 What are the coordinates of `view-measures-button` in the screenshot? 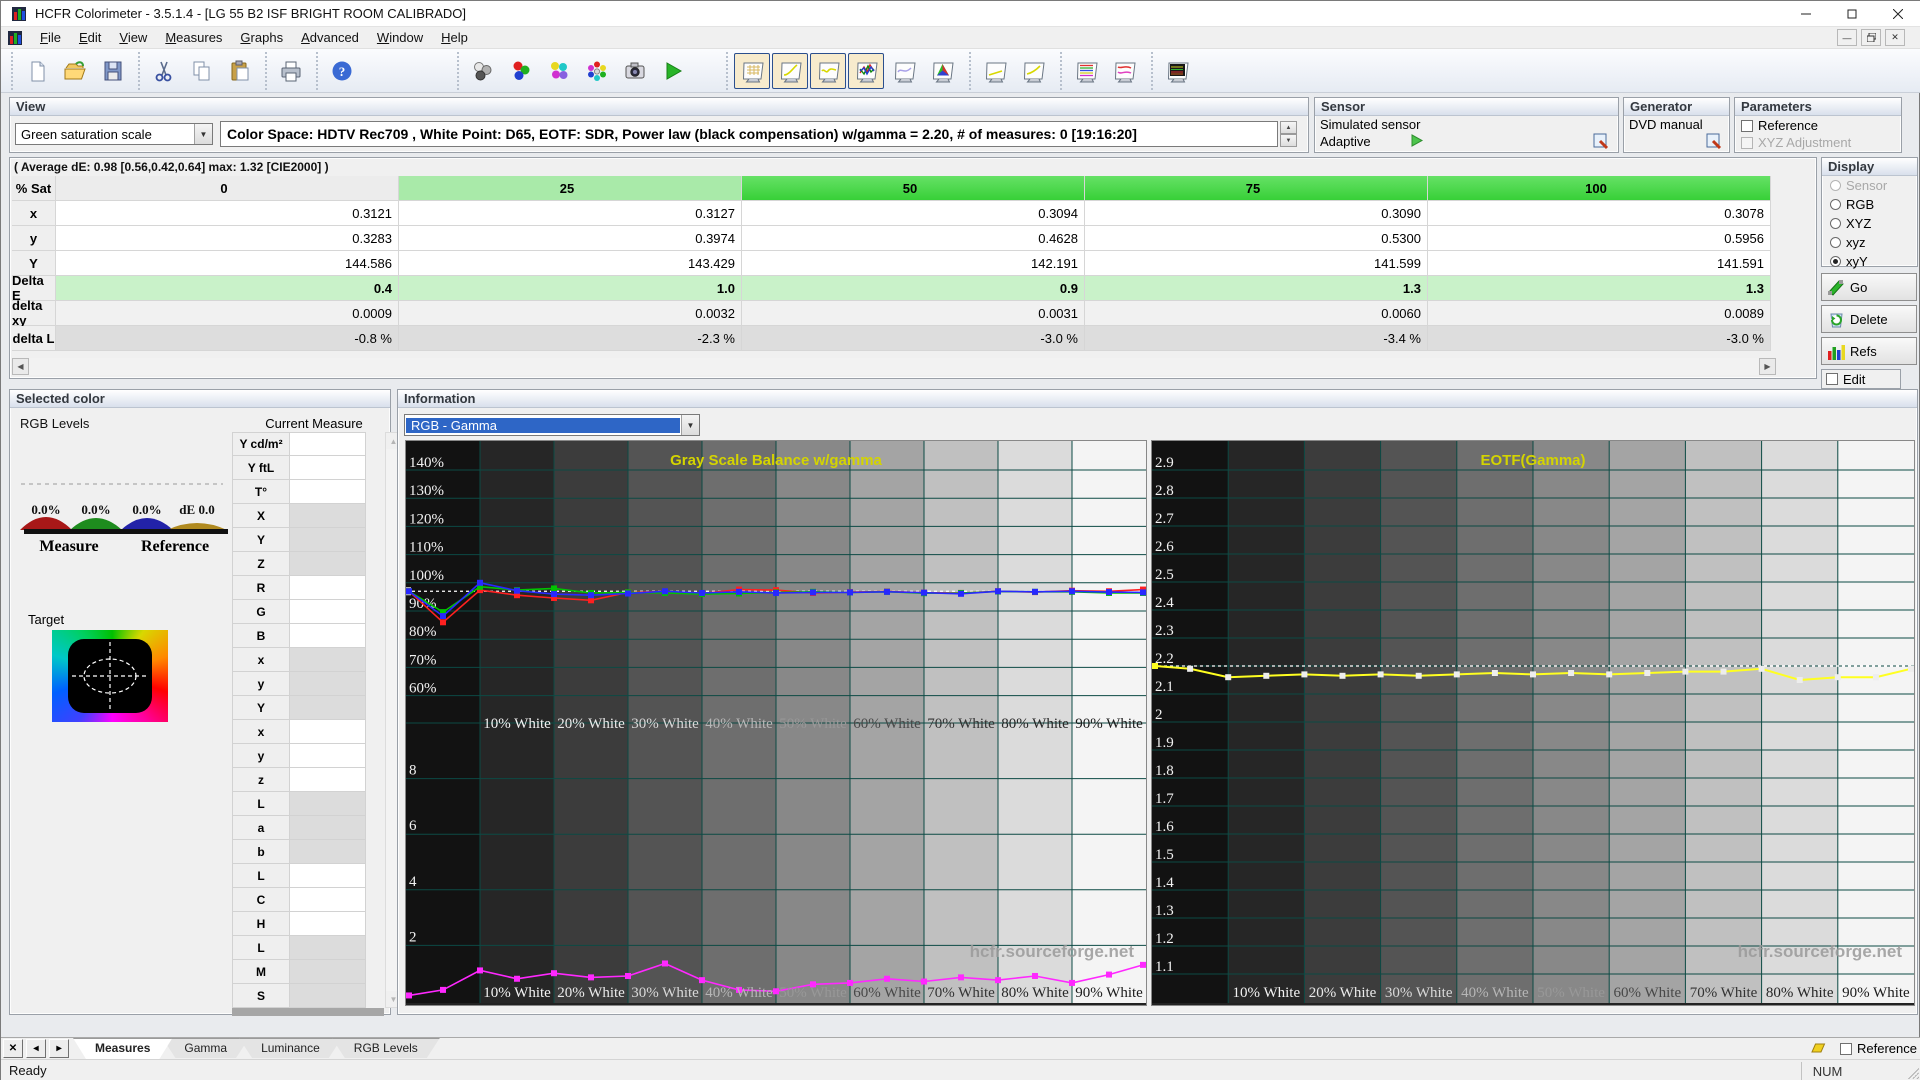 It's located at (752, 70).